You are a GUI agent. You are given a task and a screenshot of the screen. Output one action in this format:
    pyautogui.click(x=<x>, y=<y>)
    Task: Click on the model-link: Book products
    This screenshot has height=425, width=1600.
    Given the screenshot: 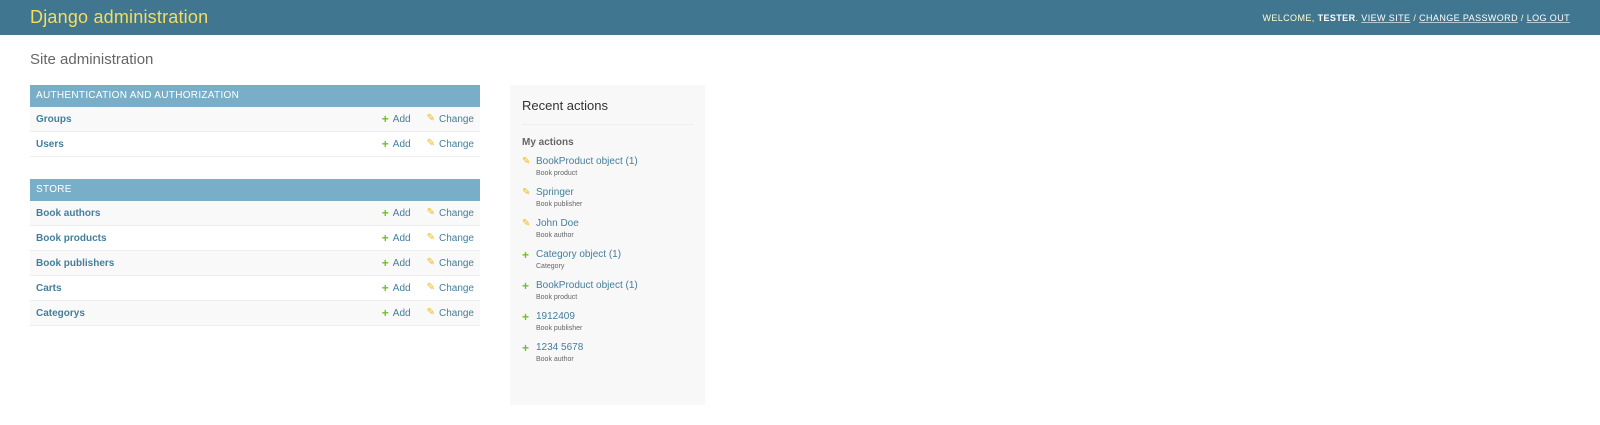 What is the action you would take?
    pyautogui.click(x=201, y=238)
    